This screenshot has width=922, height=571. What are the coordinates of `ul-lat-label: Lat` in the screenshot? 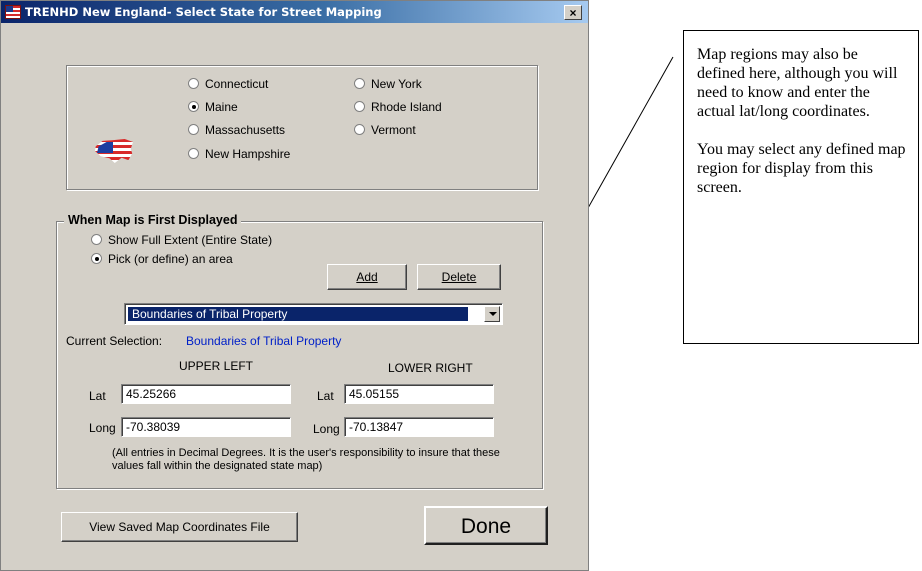 It's located at (97, 396).